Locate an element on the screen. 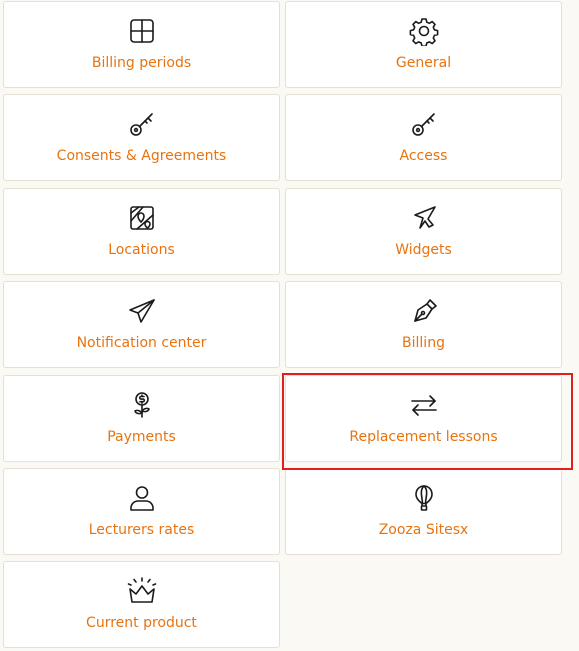  tile-zooza-sites: Zooza Sitesx is located at coordinates (423, 511).